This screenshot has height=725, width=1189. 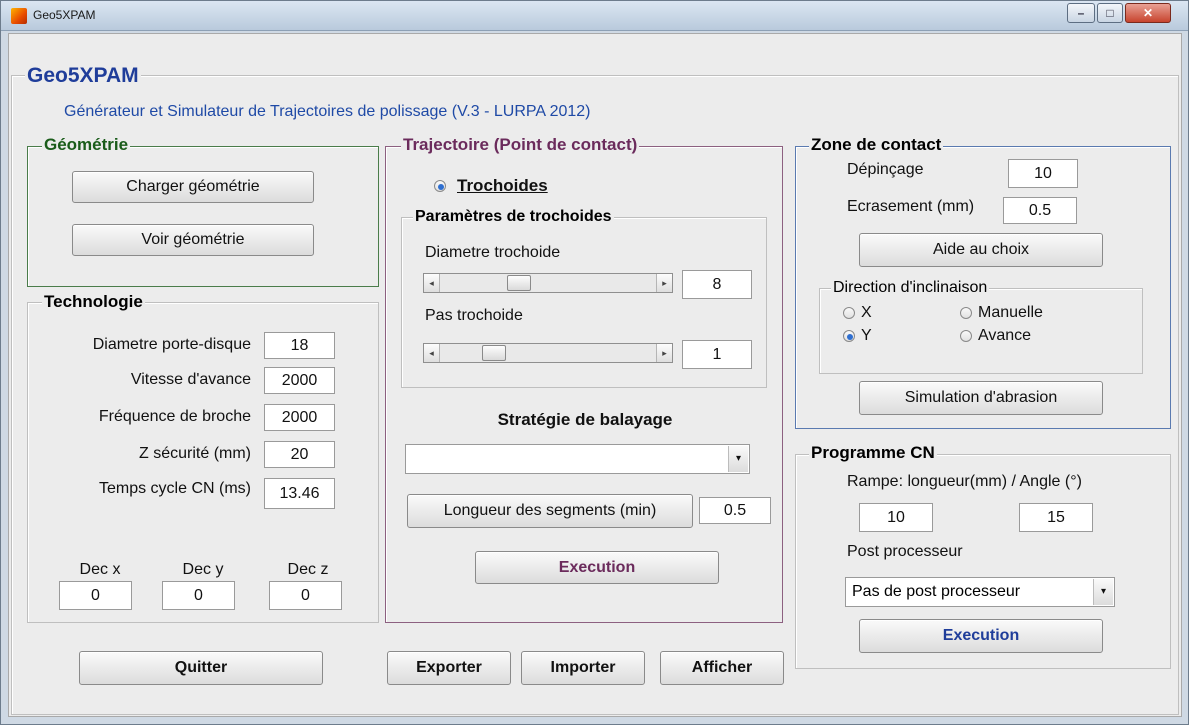 What do you see at coordinates (849, 336) in the screenshot?
I see `radio-direction-y` at bounding box center [849, 336].